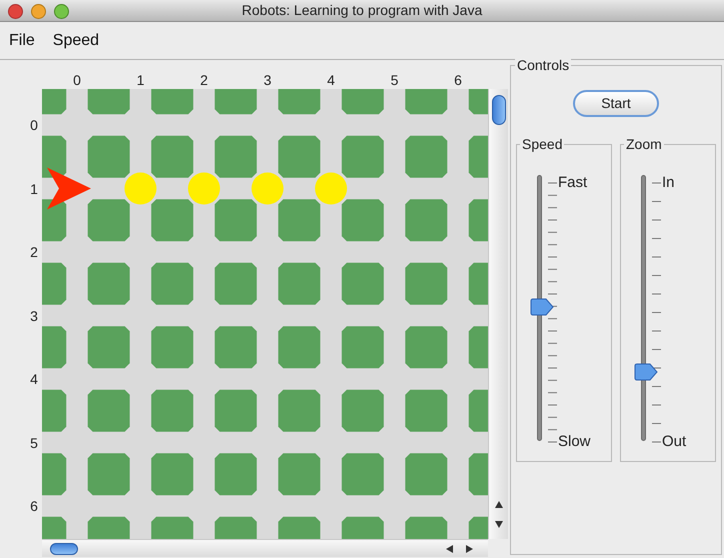 Image resolution: width=724 pixels, height=558 pixels. Describe the element at coordinates (573, 183) in the screenshot. I see `slider-label: Fast` at that location.